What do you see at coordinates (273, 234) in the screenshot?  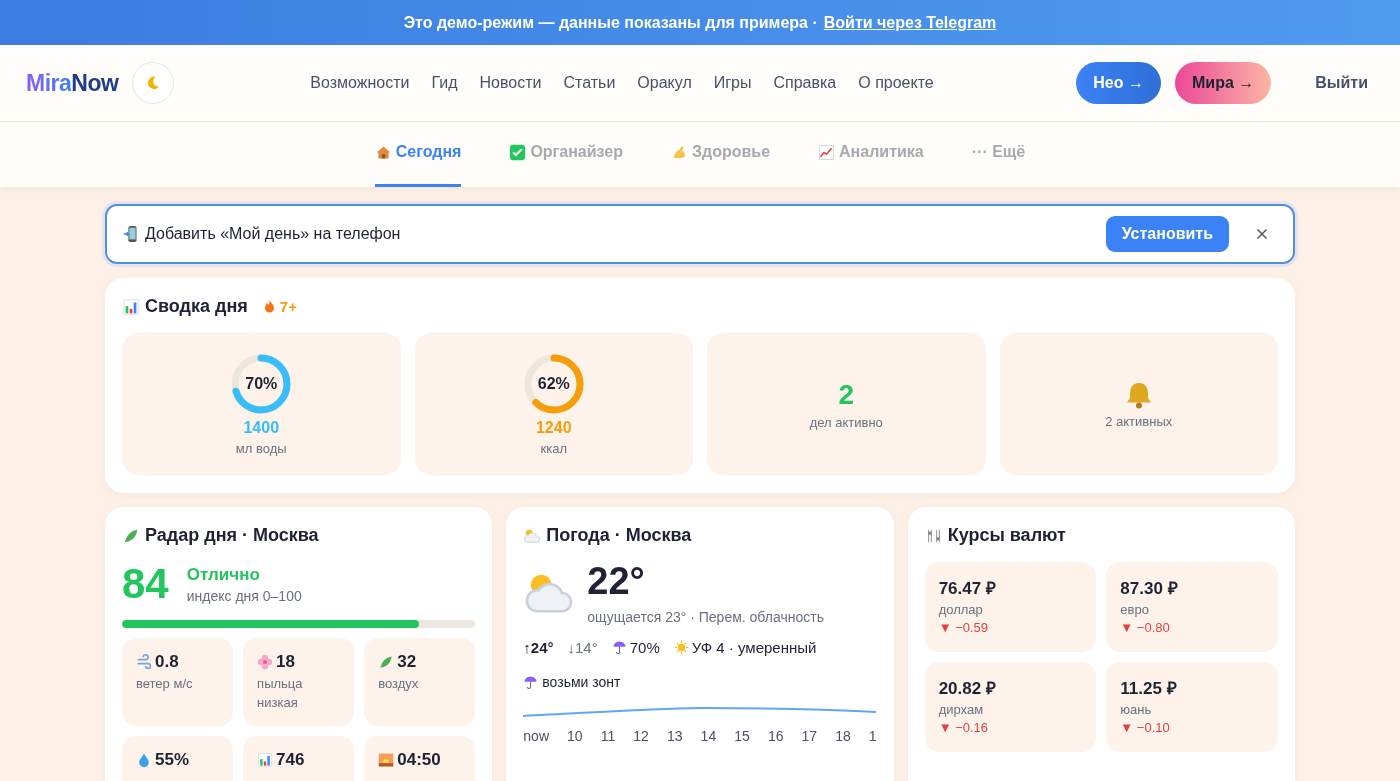 I see `install-text: Добавить «Мой день» на телефон` at bounding box center [273, 234].